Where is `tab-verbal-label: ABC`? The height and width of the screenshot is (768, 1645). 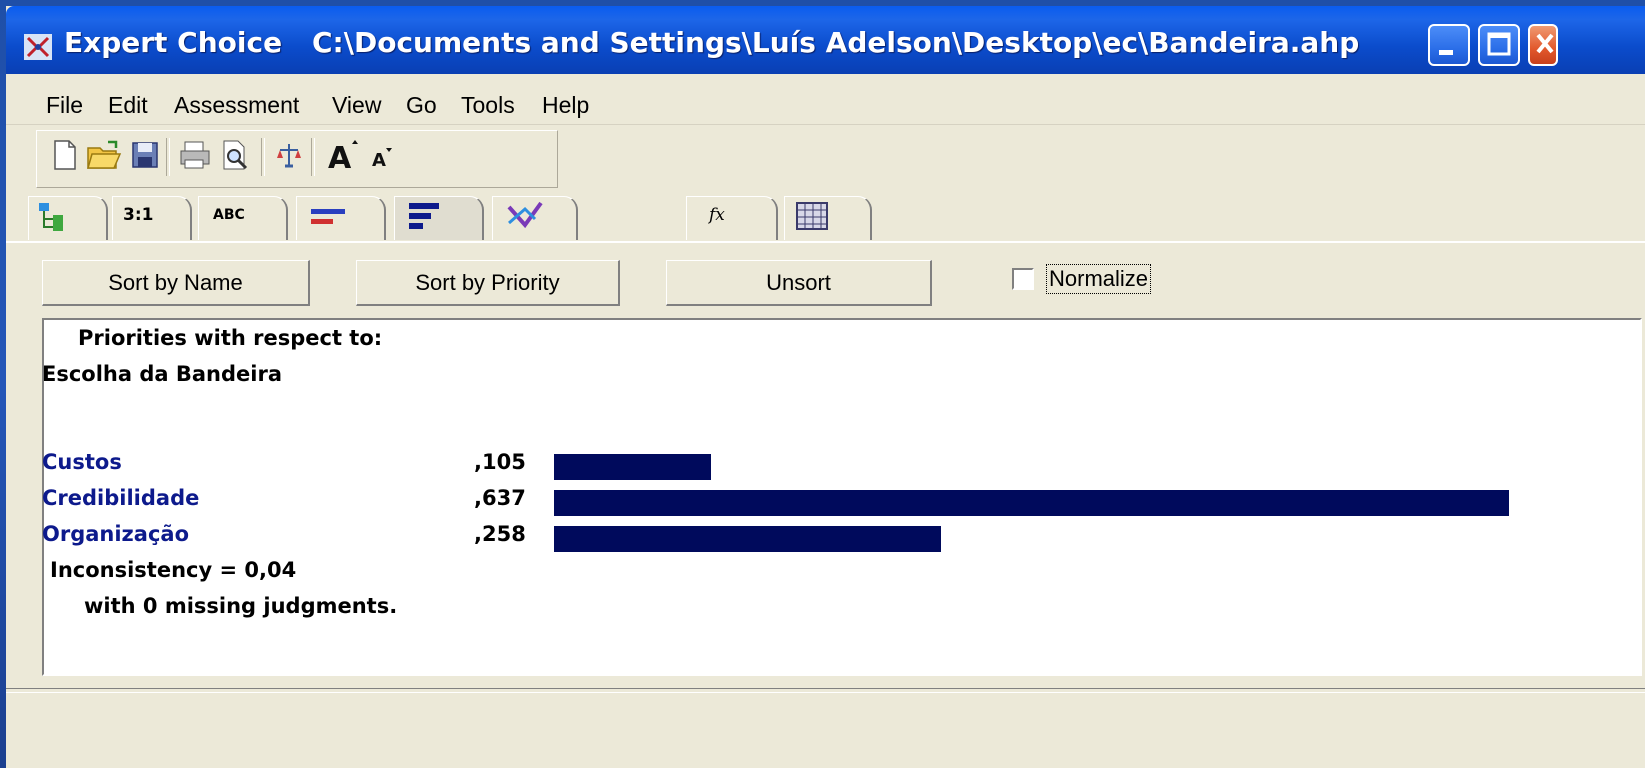
tab-verbal-label: ABC is located at coordinates (229, 215).